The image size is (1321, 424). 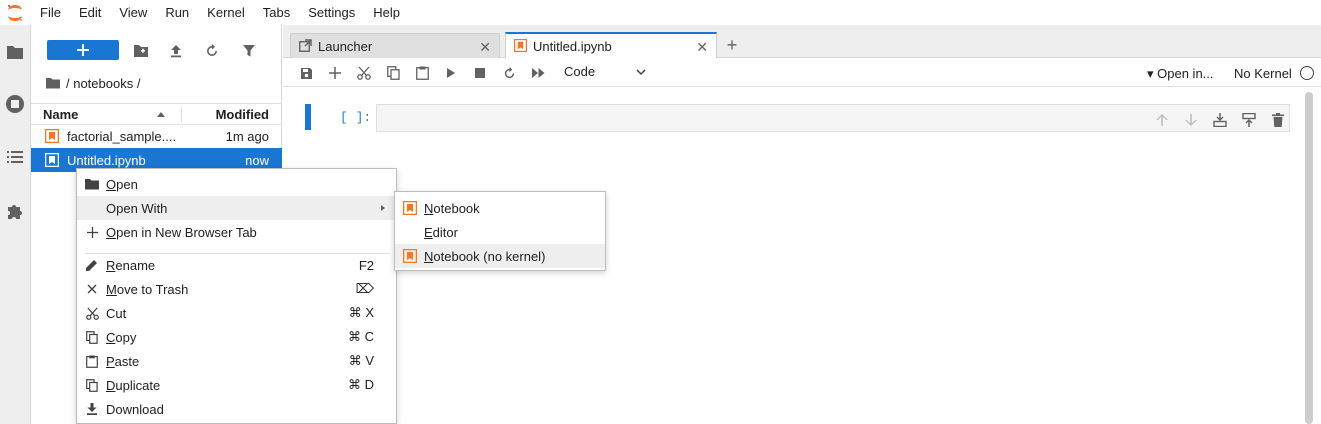 I want to click on mnemonic: M, so click(x=111, y=289).